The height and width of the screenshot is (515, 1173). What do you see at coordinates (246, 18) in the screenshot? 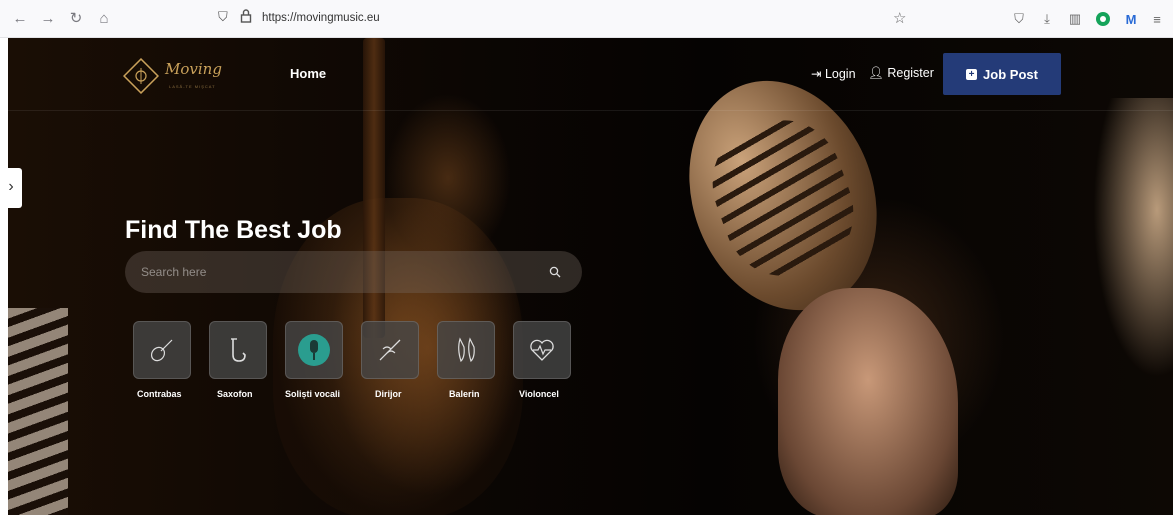
I see `lock-icon` at bounding box center [246, 18].